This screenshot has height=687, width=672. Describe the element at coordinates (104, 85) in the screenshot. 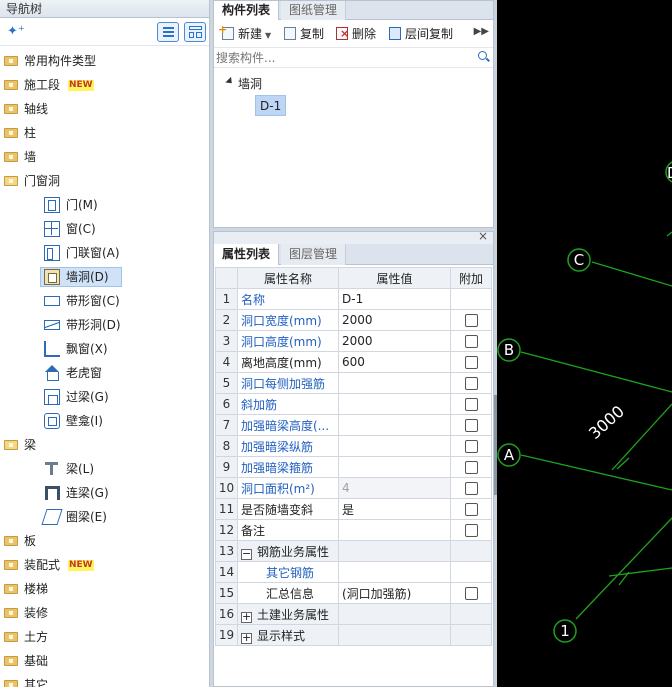

I see `nav-category: 施工段 NEW` at that location.